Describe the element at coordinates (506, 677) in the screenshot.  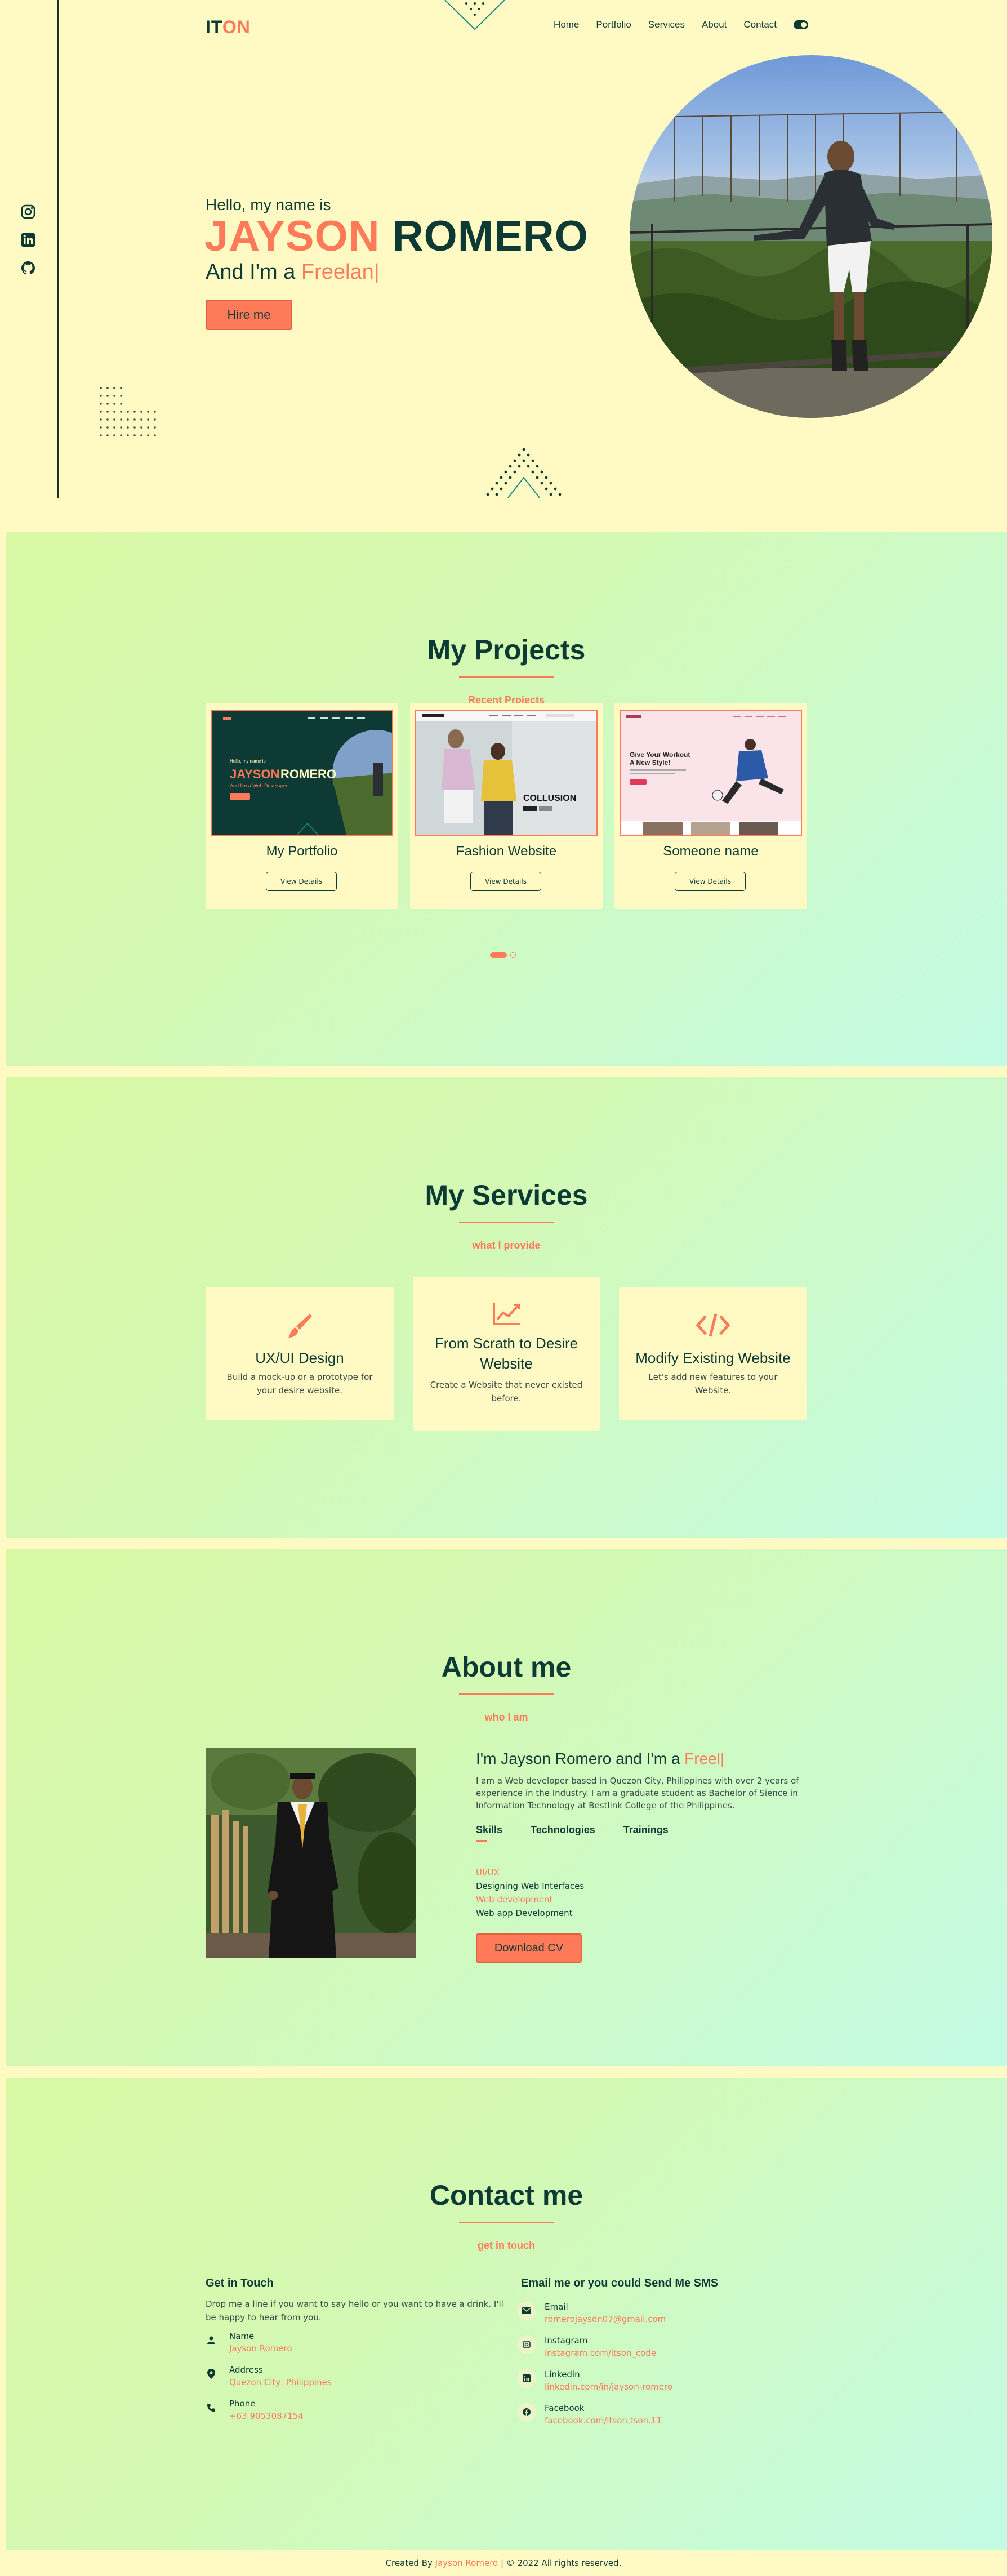
I see `projects-title-underline` at that location.